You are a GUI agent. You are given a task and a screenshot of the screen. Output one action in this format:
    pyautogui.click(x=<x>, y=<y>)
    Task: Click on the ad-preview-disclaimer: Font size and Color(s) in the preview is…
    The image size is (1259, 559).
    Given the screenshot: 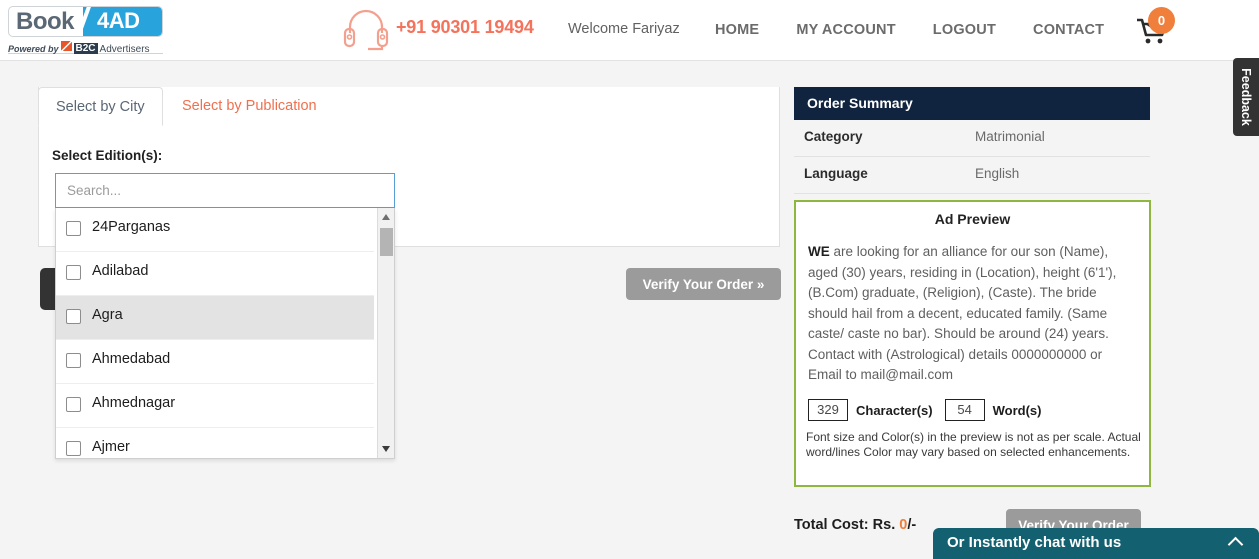 What is the action you would take?
    pyautogui.click(x=973, y=444)
    